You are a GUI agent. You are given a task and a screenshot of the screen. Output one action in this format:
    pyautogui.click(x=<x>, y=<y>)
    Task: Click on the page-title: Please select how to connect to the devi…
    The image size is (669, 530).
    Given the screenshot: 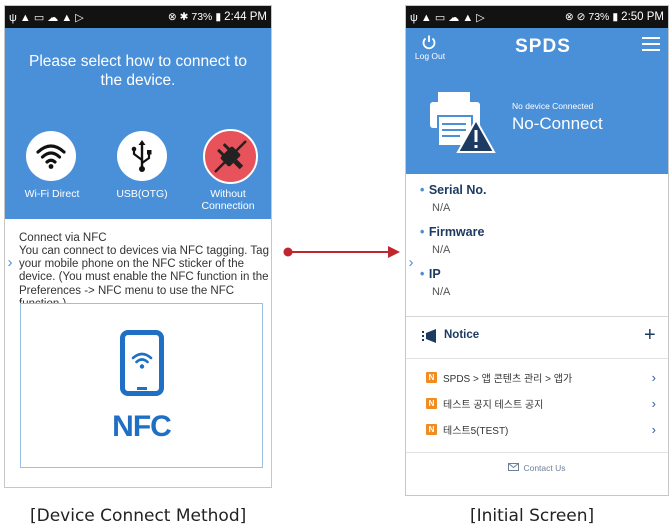 What is the action you would take?
    pyautogui.click(x=138, y=71)
    